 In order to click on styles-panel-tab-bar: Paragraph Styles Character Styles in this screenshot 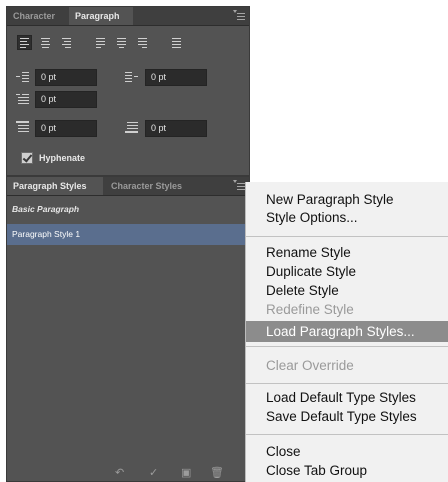, I will do `click(128, 186)`.